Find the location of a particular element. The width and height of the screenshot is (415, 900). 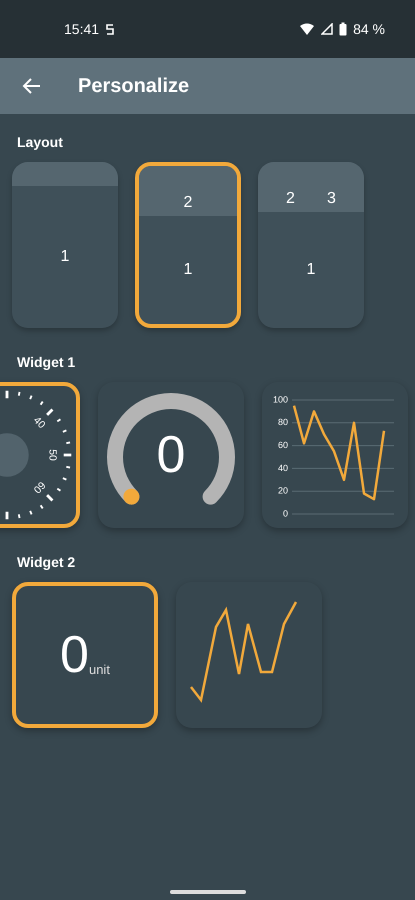

axis-tick-label: 20 is located at coordinates (283, 491).